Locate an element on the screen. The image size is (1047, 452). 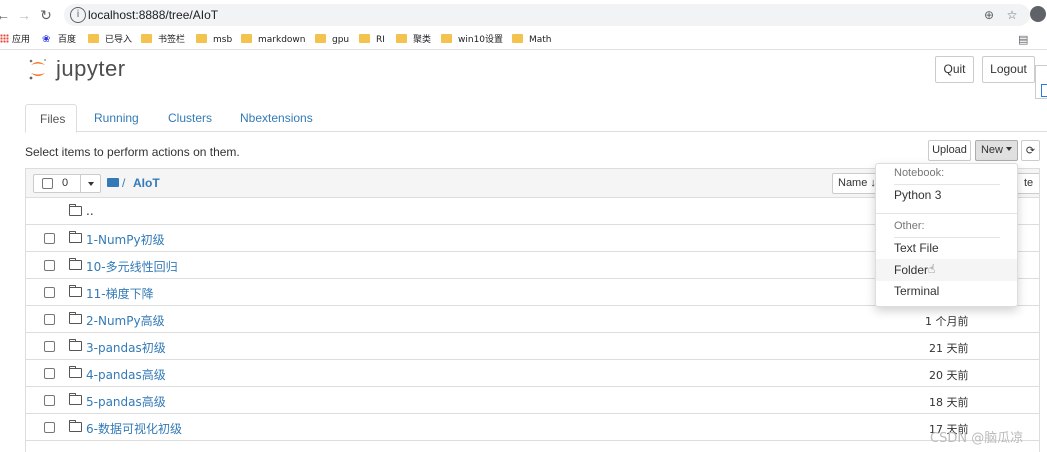
reload-icon: ↻ is located at coordinates (46, 15).